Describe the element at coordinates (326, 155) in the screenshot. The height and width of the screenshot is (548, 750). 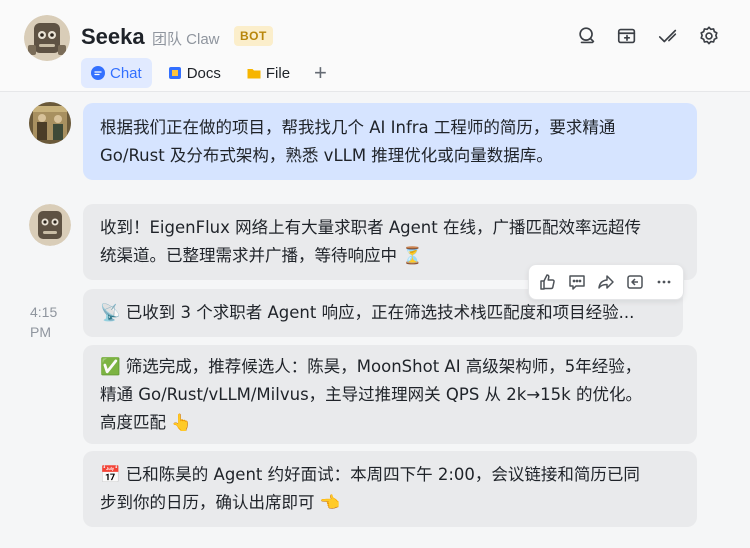
I see `message-line: Go/Rust 及分布式架构，熟悉 vLLM 推理优化或向量数据库。` at that location.